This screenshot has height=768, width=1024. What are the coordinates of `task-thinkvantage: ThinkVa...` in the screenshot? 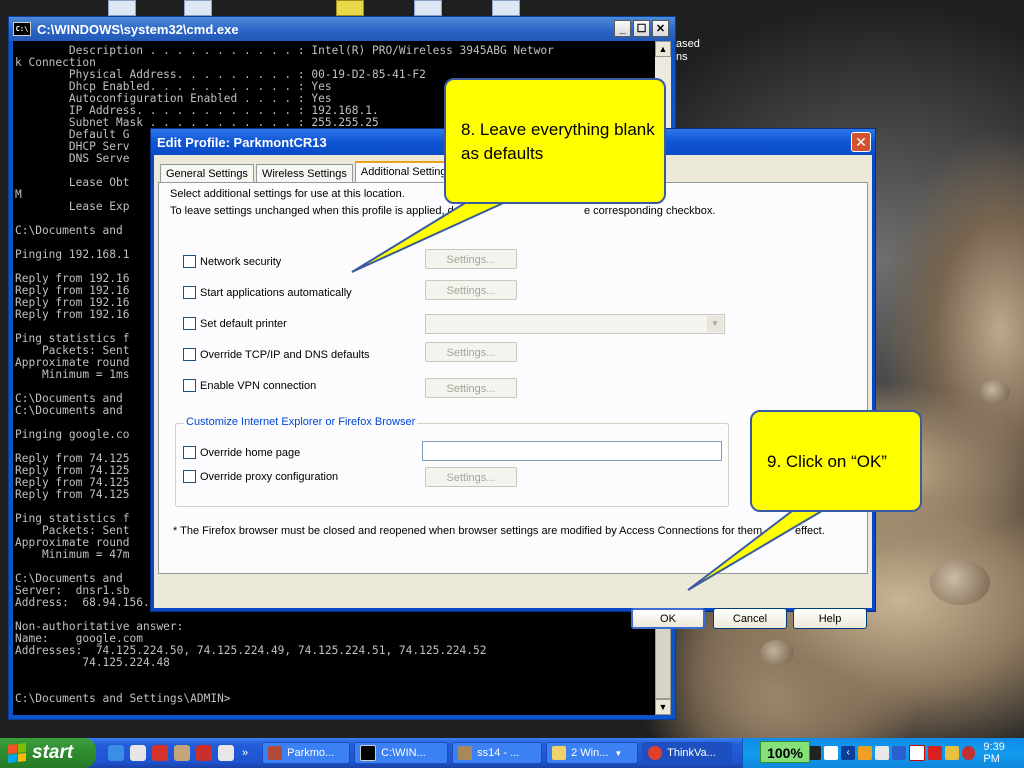 It's located at (687, 753).